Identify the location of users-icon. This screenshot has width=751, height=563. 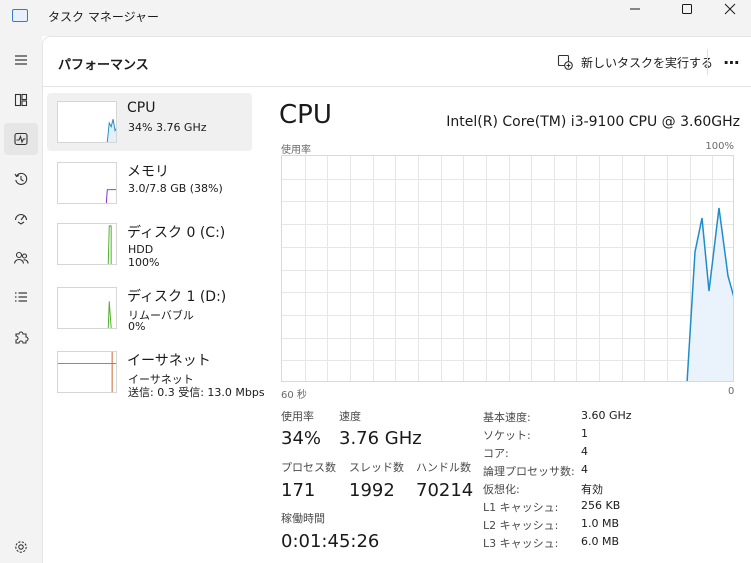
(21, 257).